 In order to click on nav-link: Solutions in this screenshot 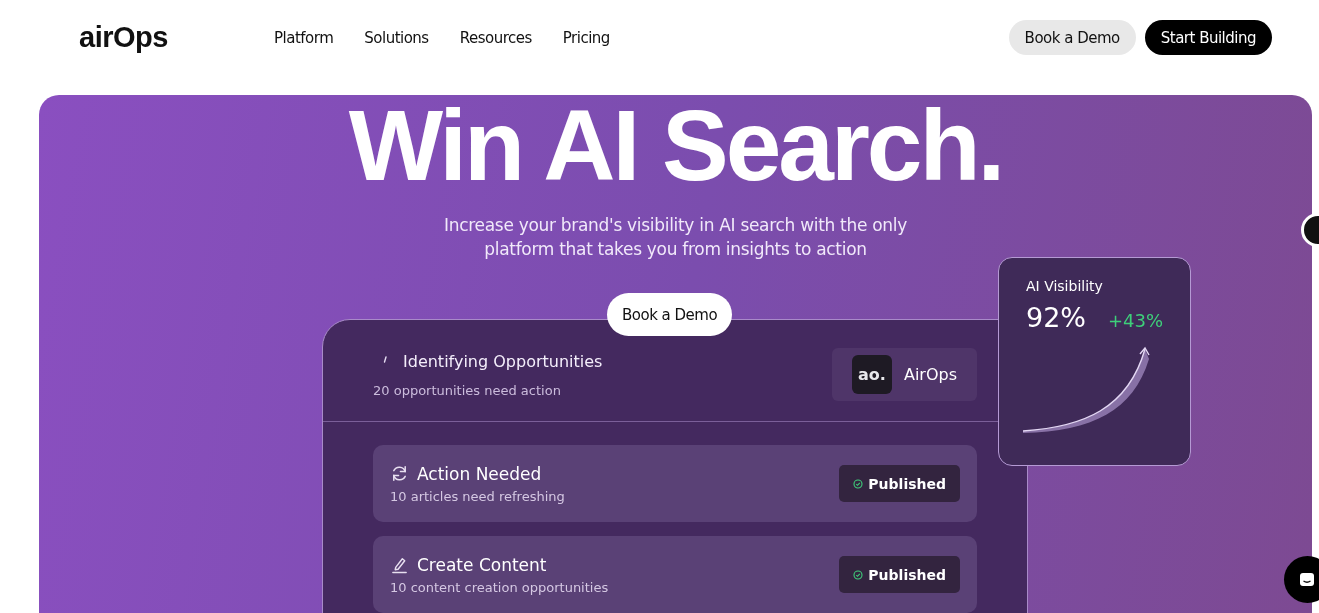, I will do `click(396, 37)`.